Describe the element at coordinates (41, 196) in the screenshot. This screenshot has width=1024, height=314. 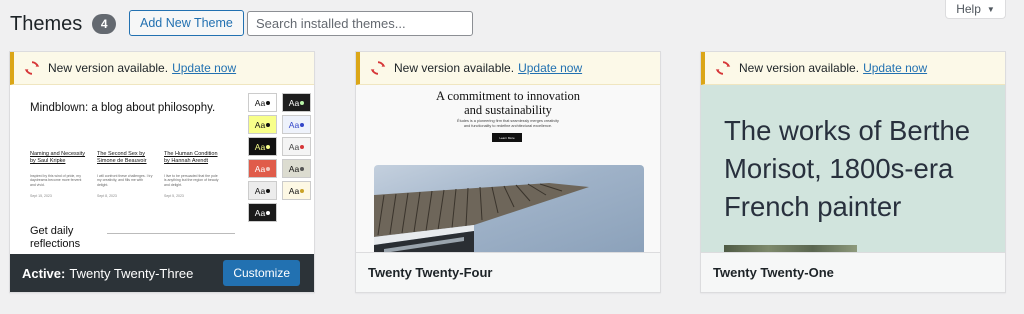
I see `preview-post-date: Sept 15, 2023` at that location.